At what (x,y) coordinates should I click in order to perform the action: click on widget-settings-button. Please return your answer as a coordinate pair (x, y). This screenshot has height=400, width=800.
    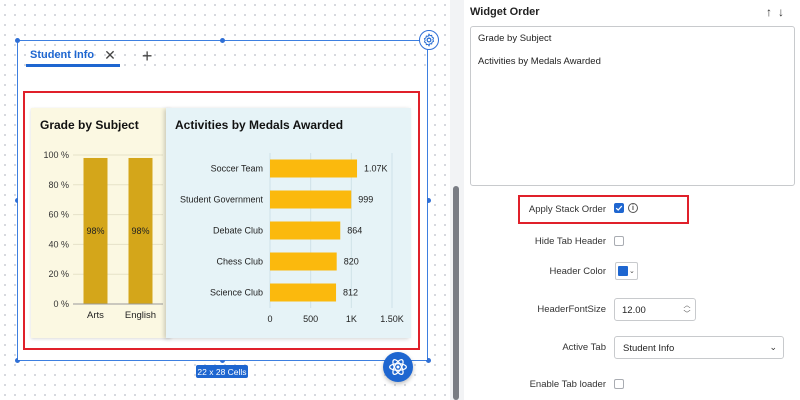
    Looking at the image, I should click on (429, 40).